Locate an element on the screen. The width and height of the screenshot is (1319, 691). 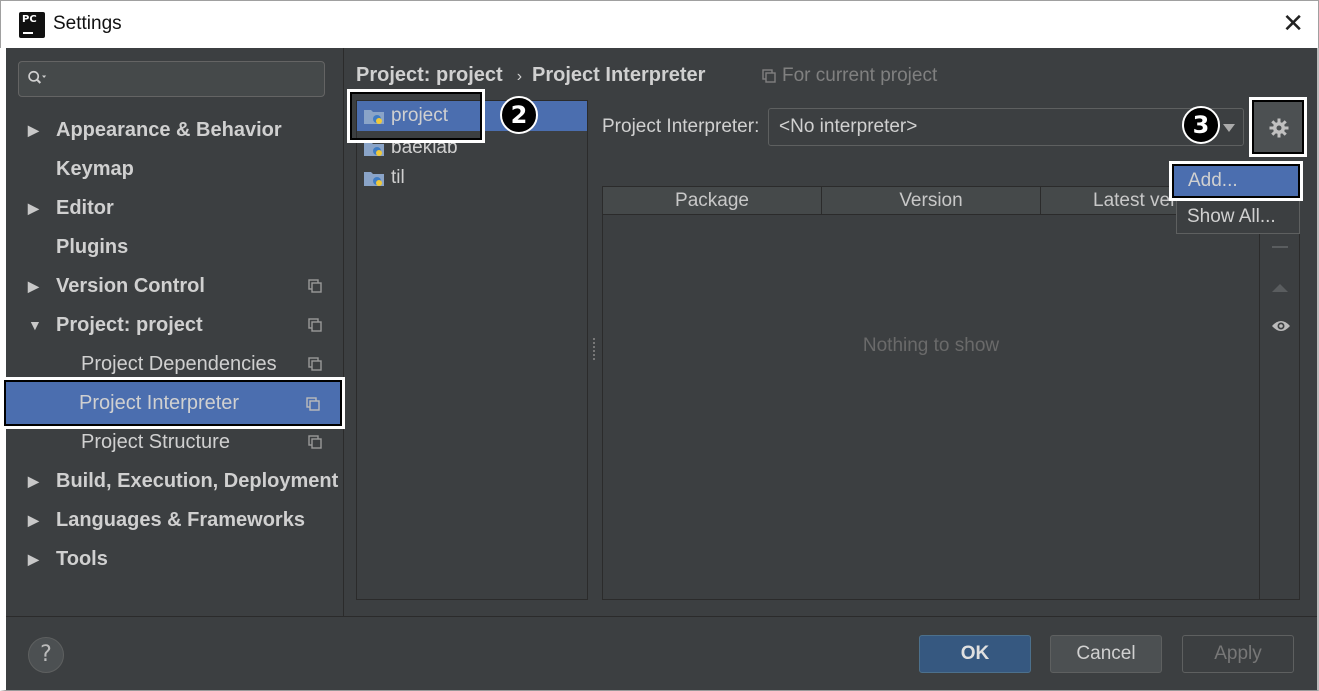
scope-text: For current project is located at coordinates (860, 75).